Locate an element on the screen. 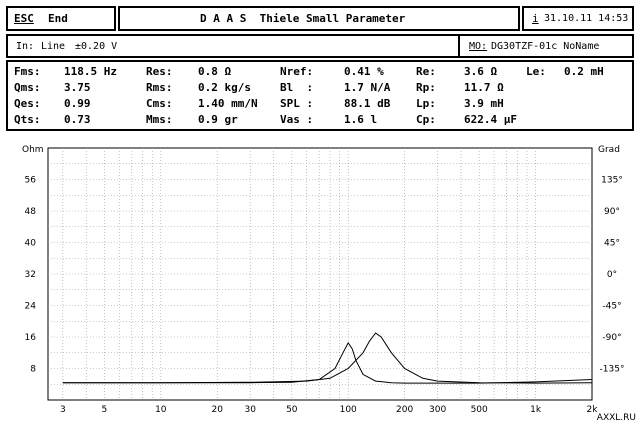  x-tick-label: 300 is located at coordinates (437, 410).